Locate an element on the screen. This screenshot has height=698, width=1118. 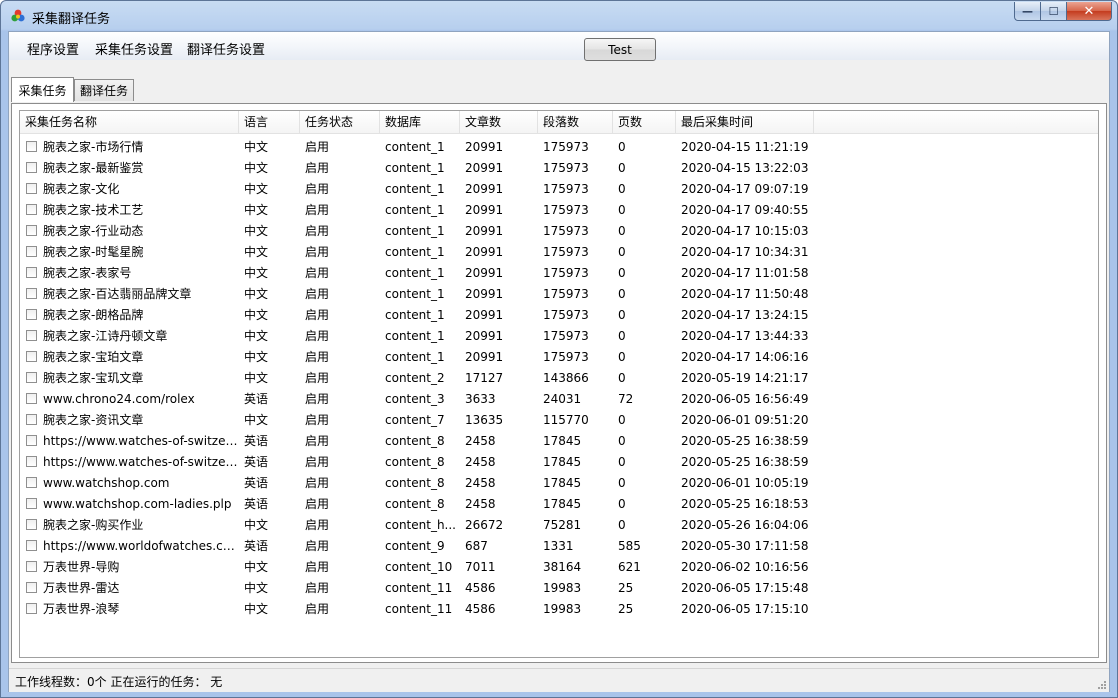
task-name-cell: 万表世界-导购 is located at coordinates (81, 567).